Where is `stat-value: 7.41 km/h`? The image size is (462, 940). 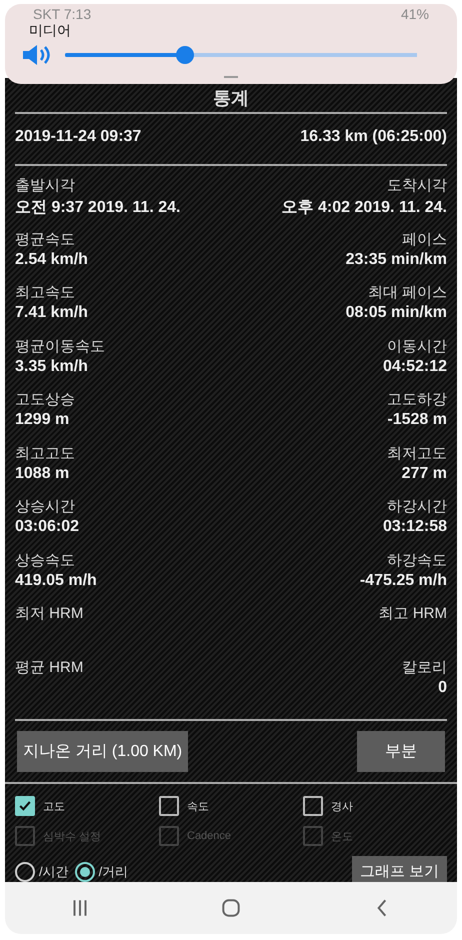
stat-value: 7.41 km/h is located at coordinates (51, 313).